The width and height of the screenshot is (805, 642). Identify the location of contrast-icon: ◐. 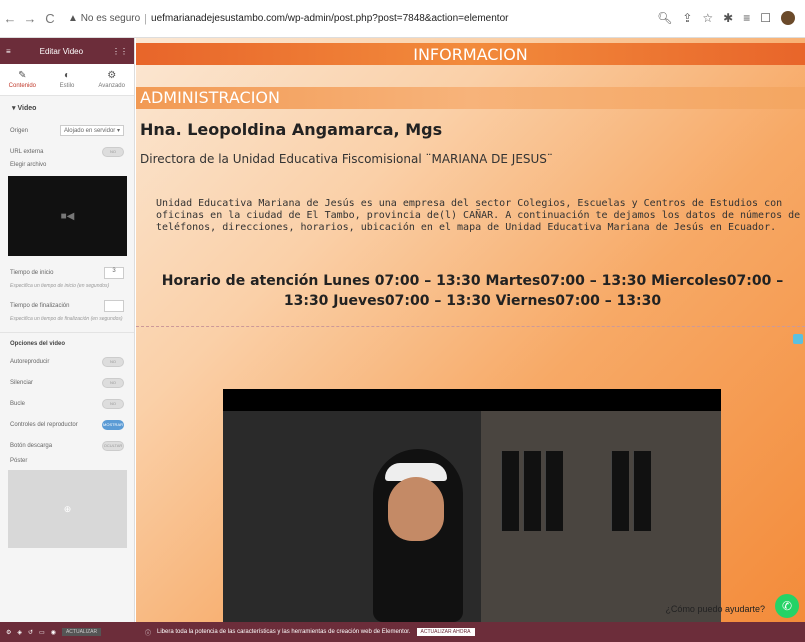
(67, 75).